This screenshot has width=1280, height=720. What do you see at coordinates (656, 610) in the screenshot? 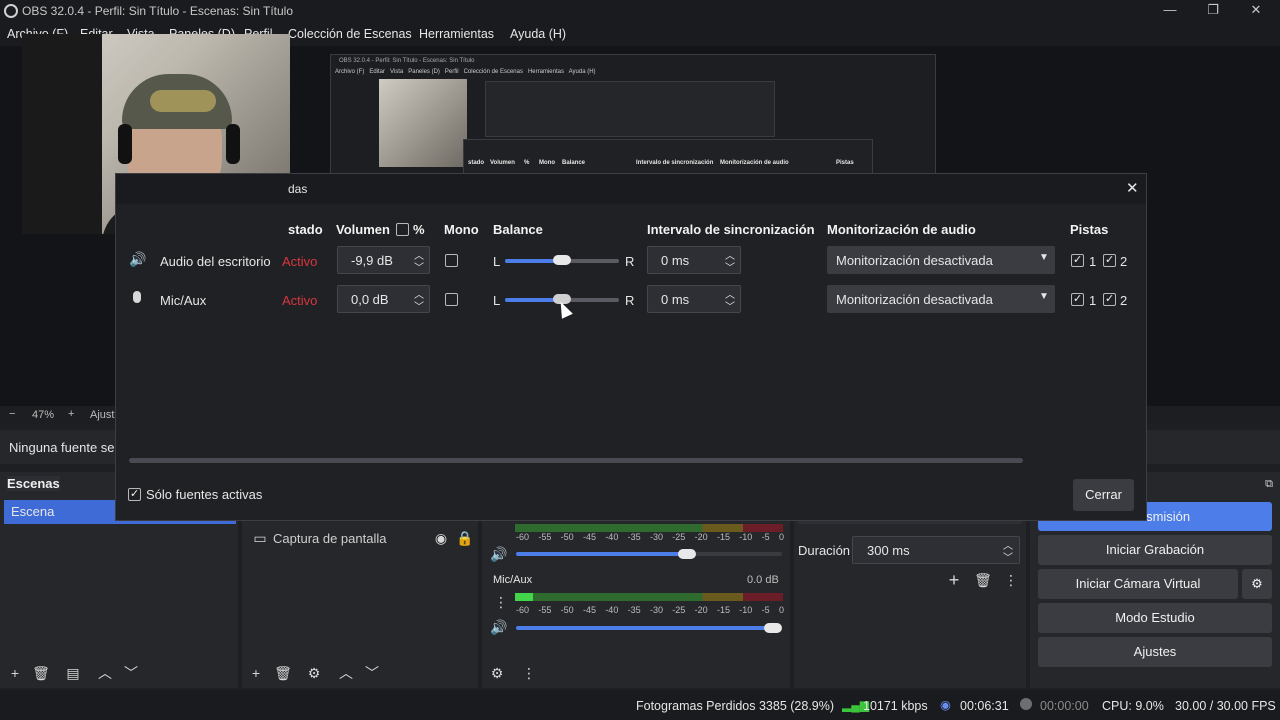
I see `scale-tick: -30` at bounding box center [656, 610].